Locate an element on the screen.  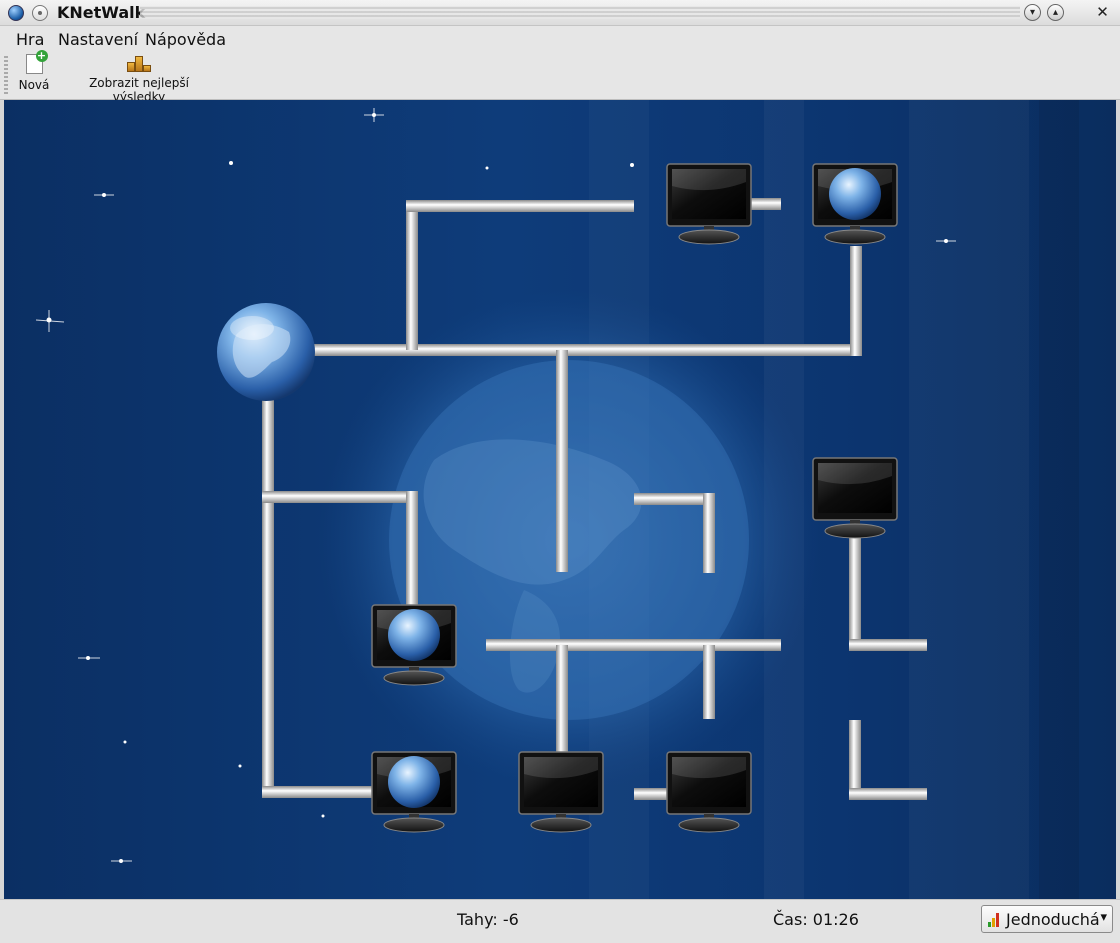
menu-napoveda: Nápověda is located at coordinates (185, 39).